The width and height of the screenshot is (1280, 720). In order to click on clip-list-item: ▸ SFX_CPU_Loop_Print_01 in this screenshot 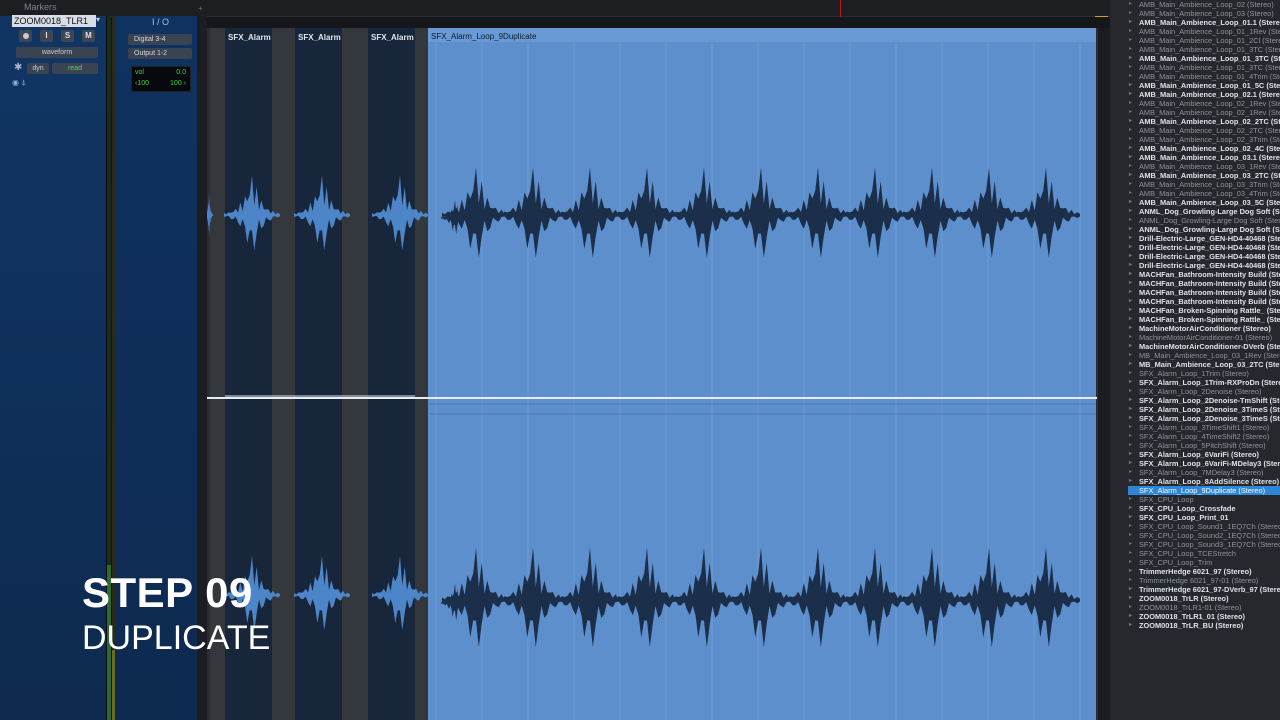, I will do `click(1204, 517)`.